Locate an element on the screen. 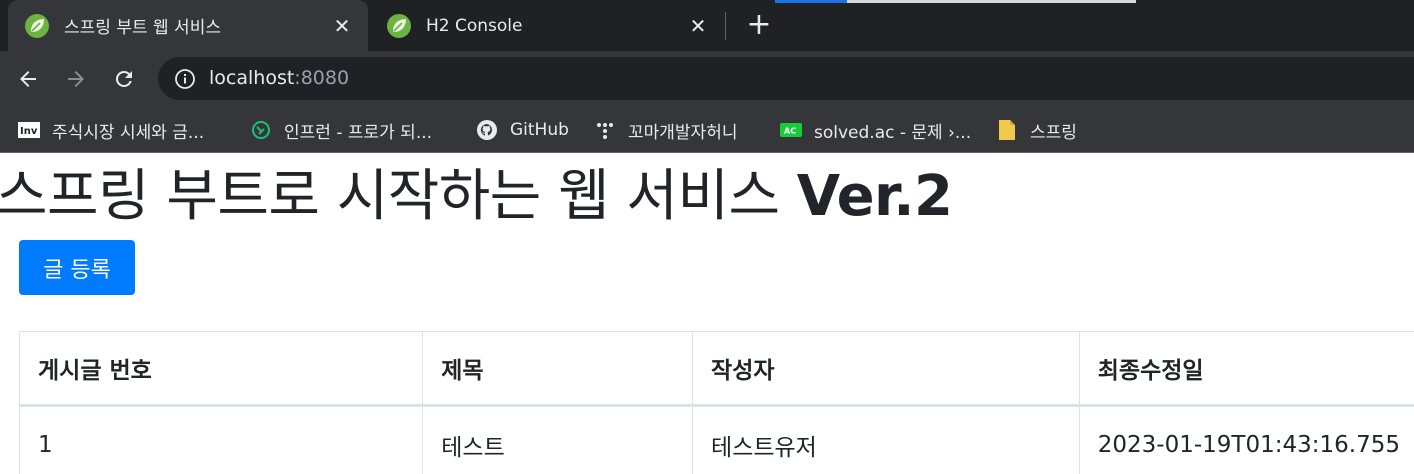  tab-title: 스프링 부트 웹 서비스 is located at coordinates (142, 28).